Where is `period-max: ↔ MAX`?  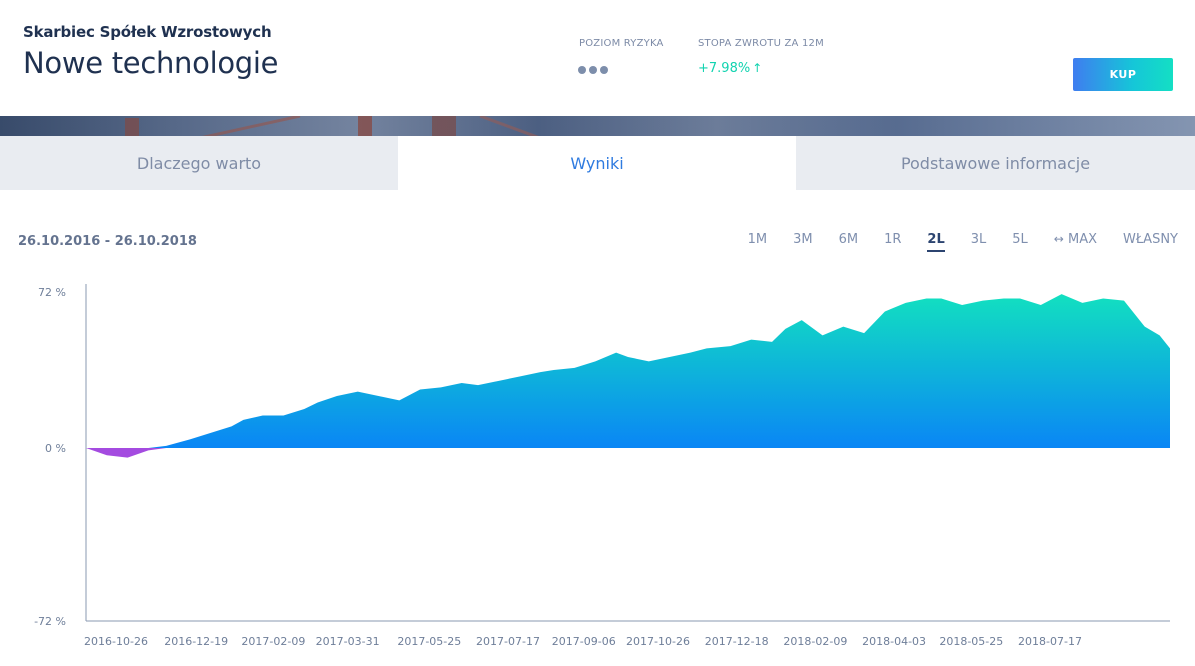
period-max: ↔ MAX is located at coordinates (1075, 242).